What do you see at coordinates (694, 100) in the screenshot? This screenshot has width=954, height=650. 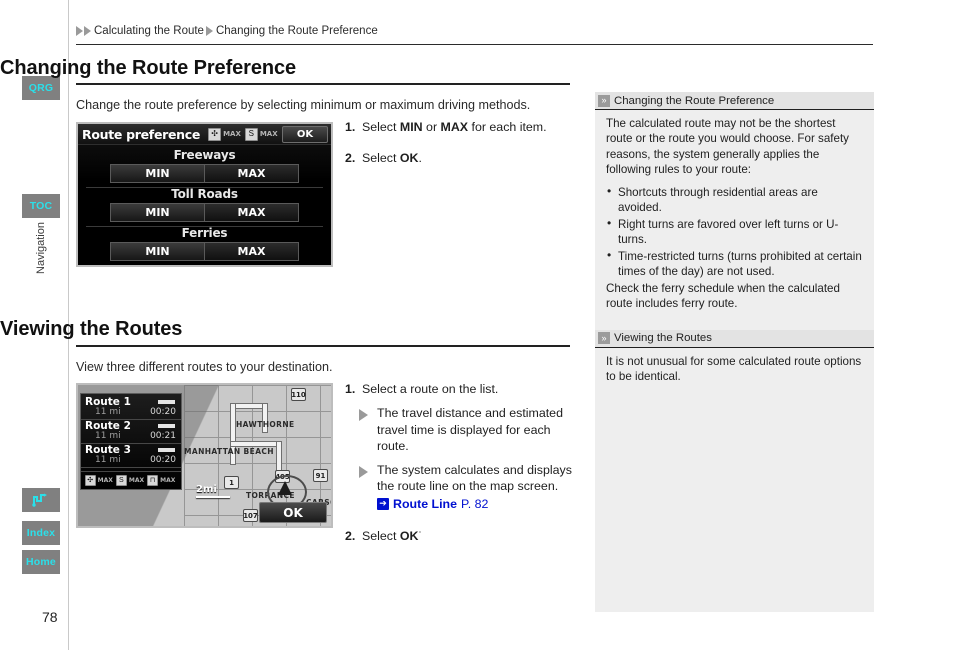 I see `note-title: Changing the Route Preference` at bounding box center [694, 100].